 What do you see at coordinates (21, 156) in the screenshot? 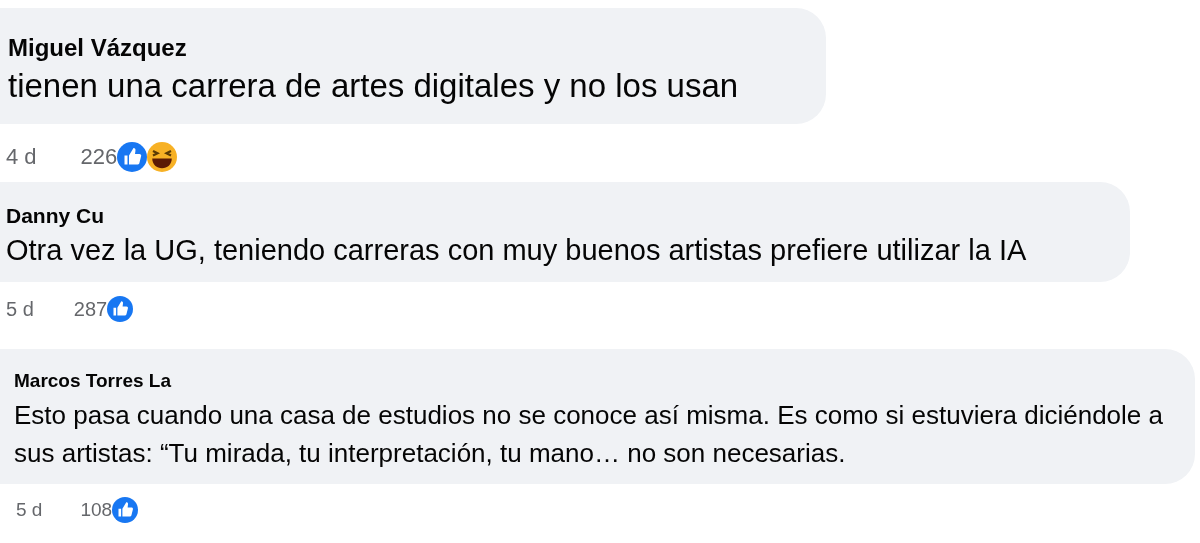
I see `comment-time: 4 d` at bounding box center [21, 156].